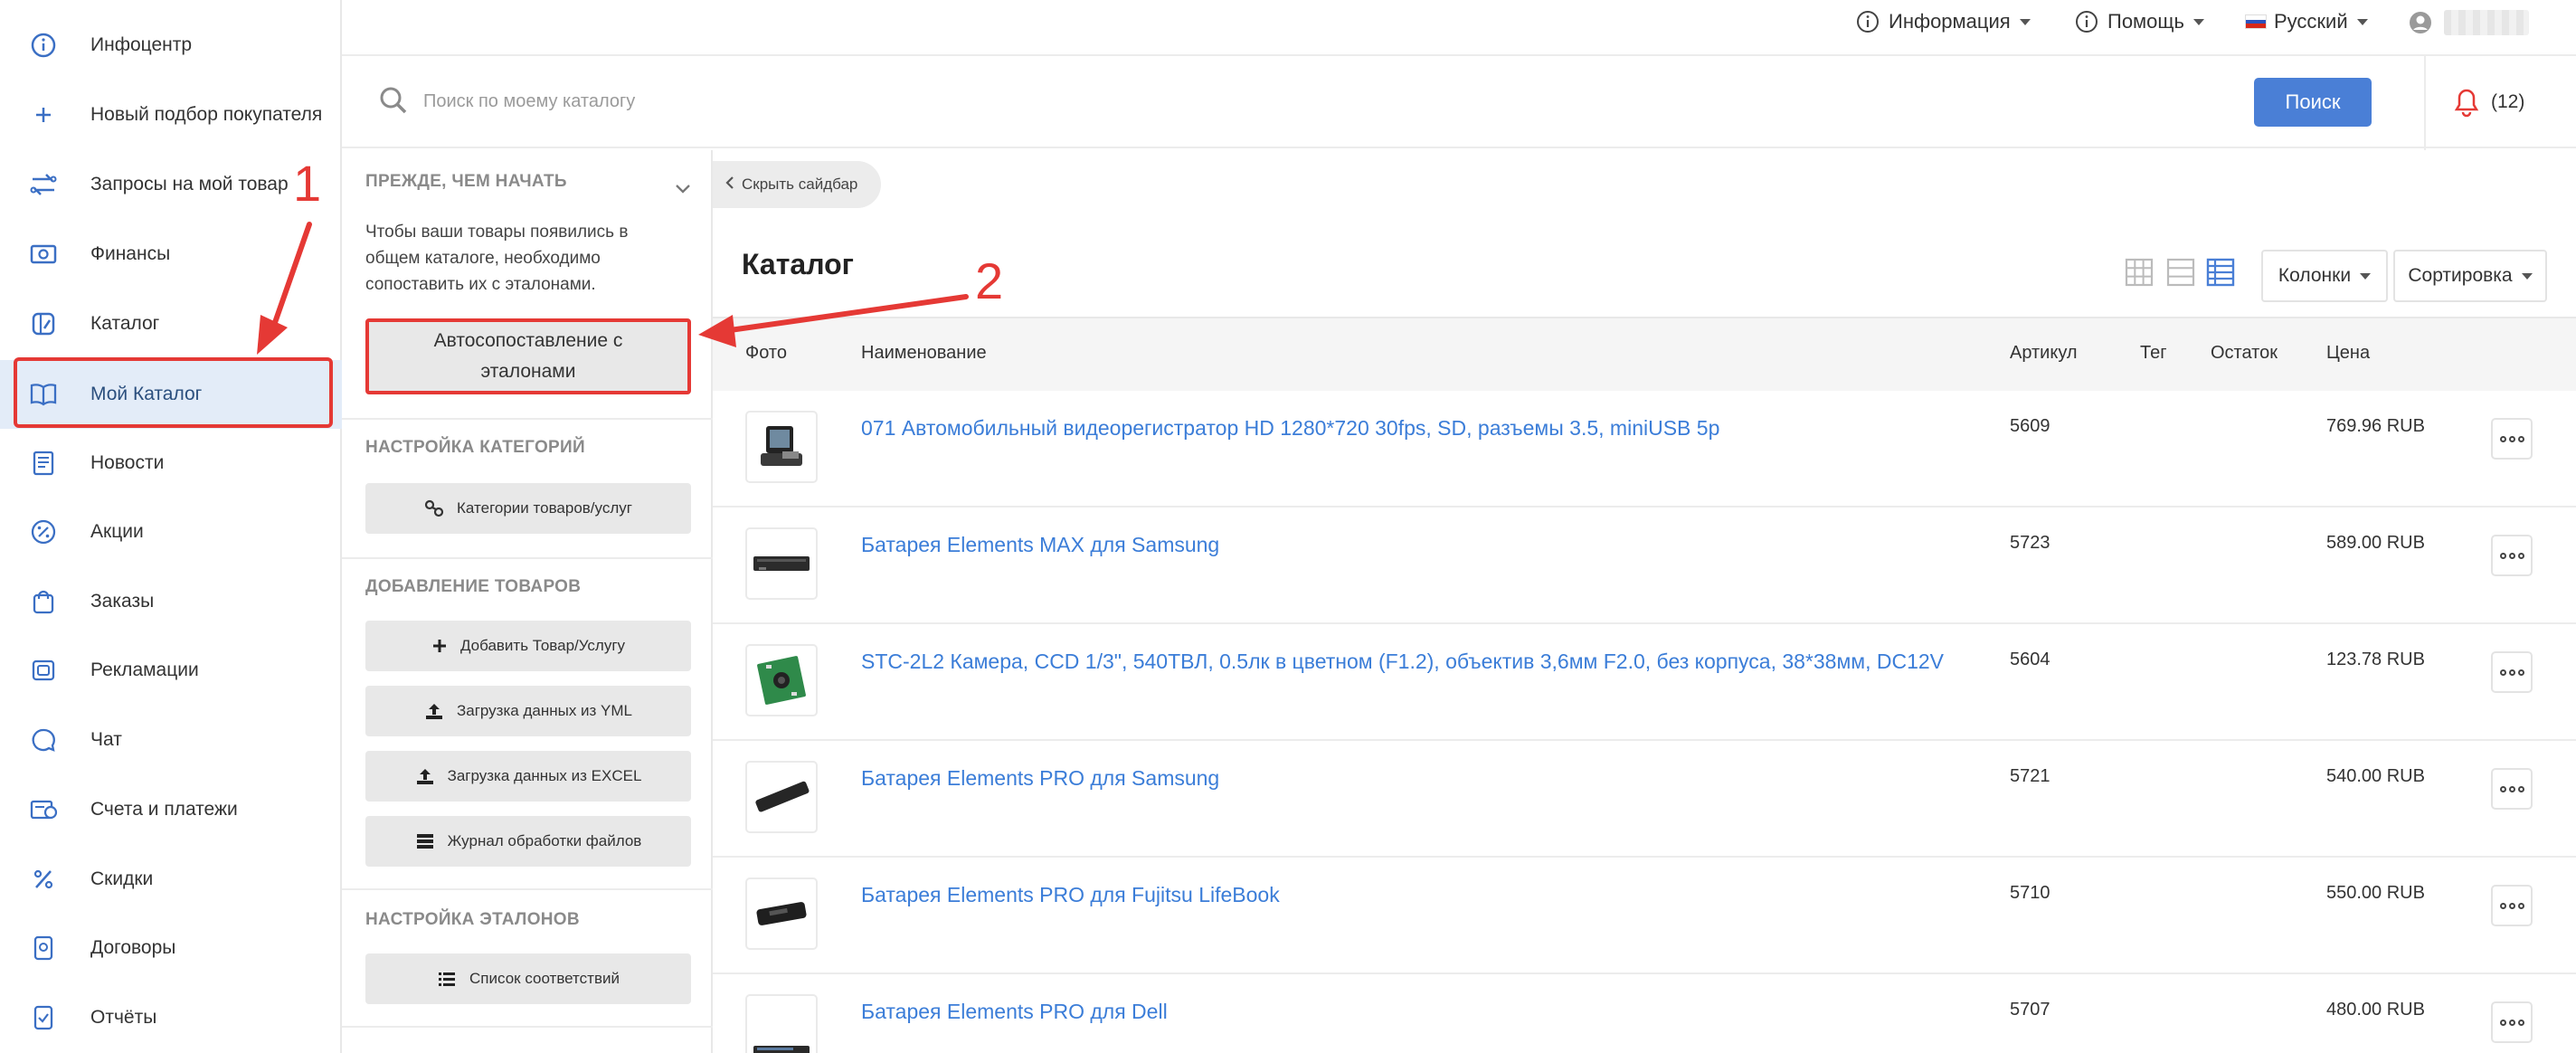 The width and height of the screenshot is (2576, 1053). Describe the element at coordinates (1943, 21) in the screenshot. I see `info-menu: Информация` at that location.